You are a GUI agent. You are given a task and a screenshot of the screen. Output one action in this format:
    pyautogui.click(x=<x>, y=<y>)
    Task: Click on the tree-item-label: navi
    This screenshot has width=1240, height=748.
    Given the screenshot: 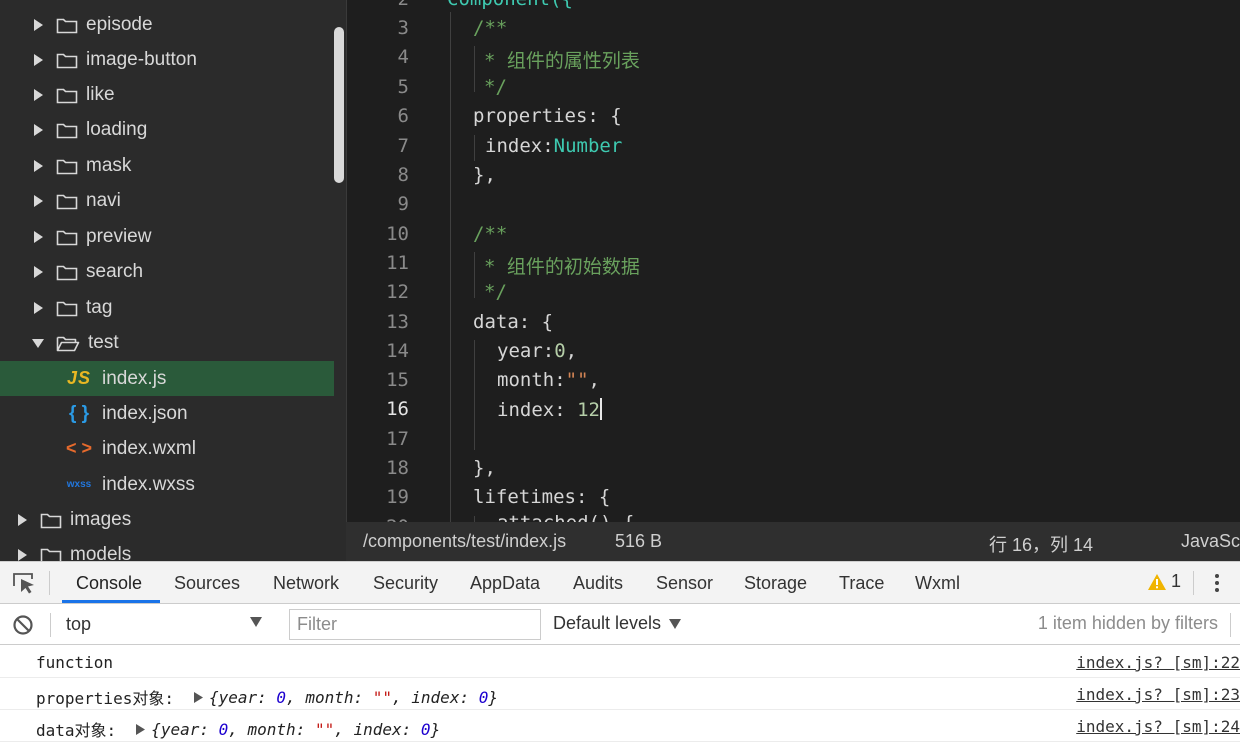 What is the action you would take?
    pyautogui.click(x=103, y=200)
    